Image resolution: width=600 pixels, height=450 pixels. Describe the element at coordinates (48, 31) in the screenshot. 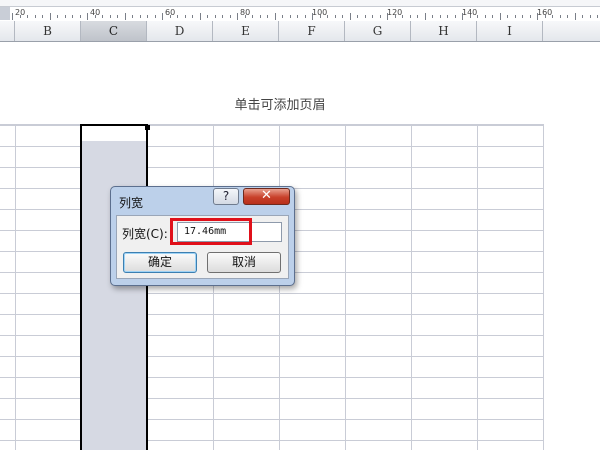

I see `column-header-b: B` at that location.